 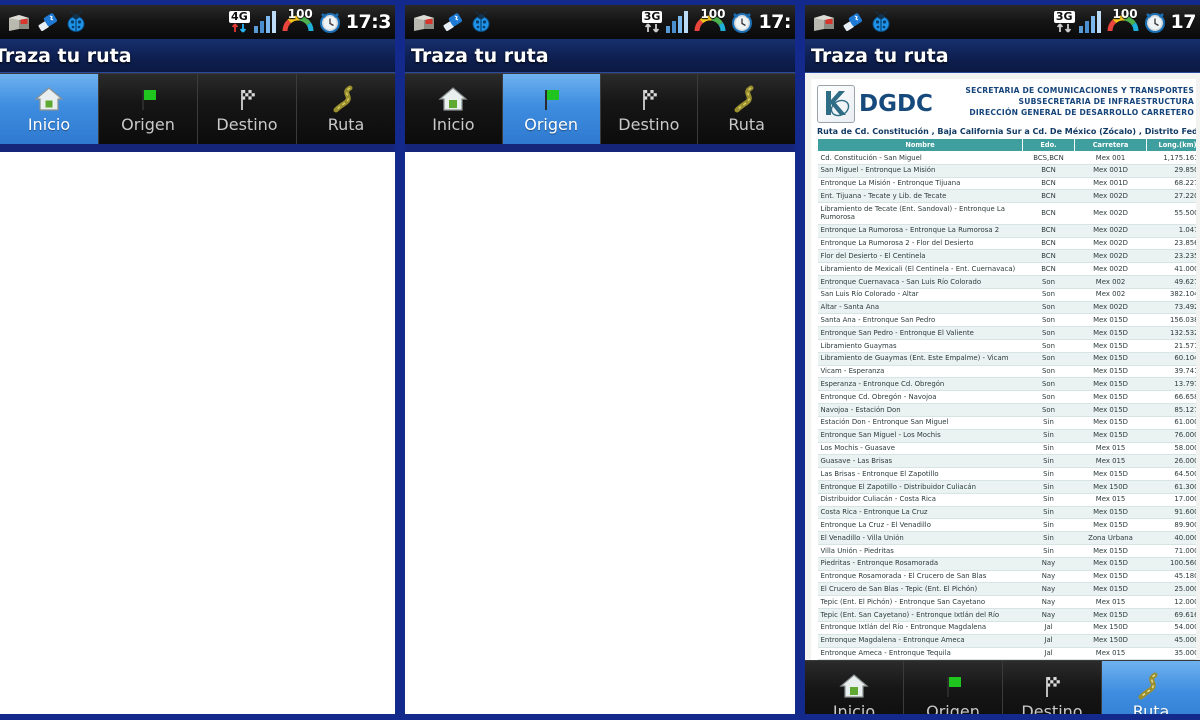 What do you see at coordinates (1171, 628) in the screenshot?
I see `cell-longitud: 54.000` at bounding box center [1171, 628].